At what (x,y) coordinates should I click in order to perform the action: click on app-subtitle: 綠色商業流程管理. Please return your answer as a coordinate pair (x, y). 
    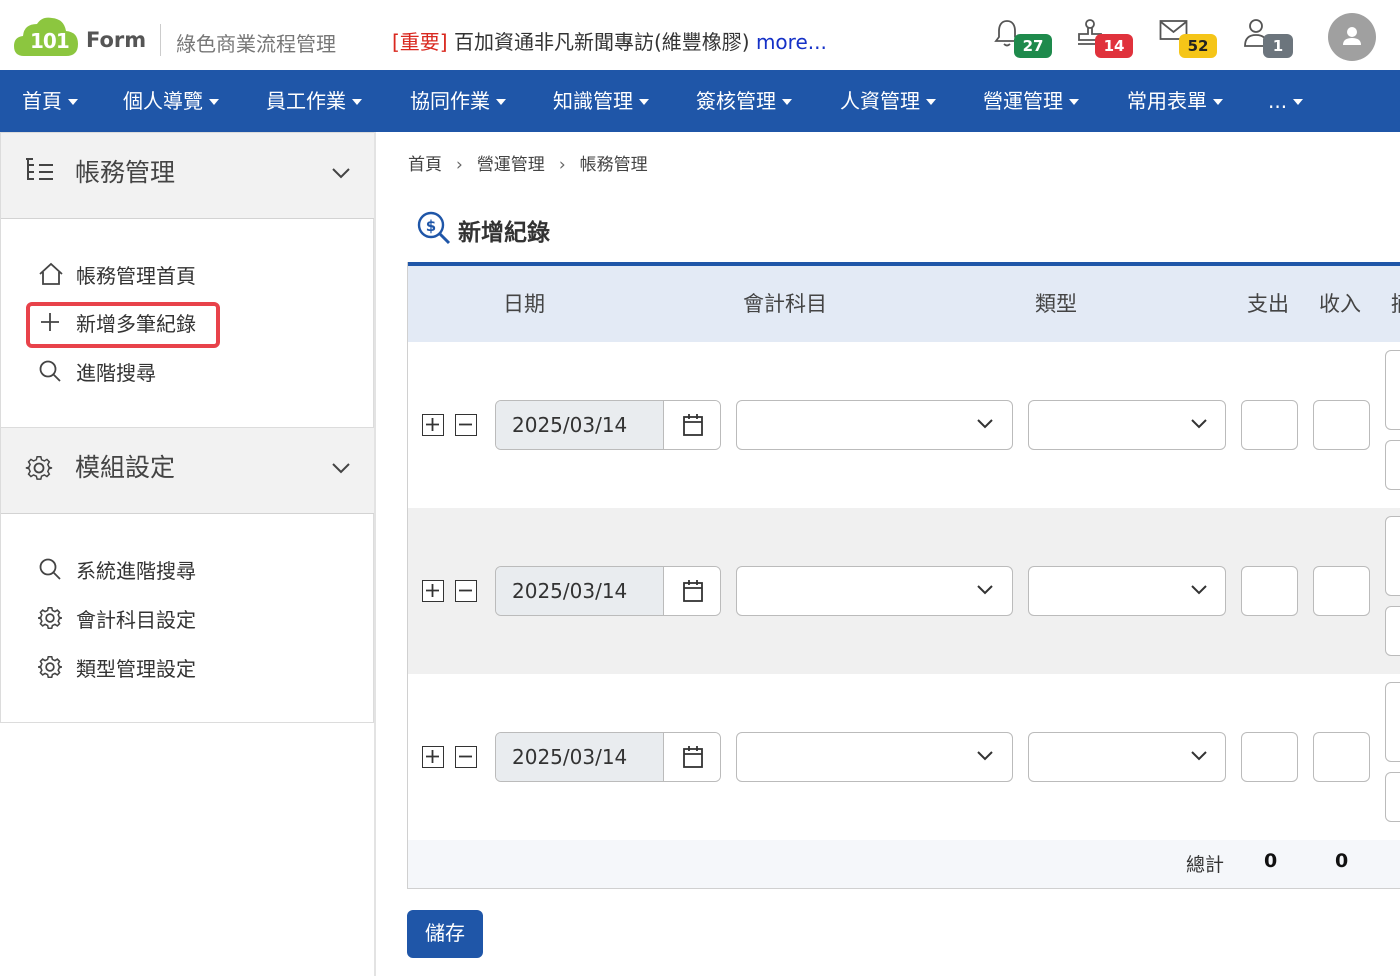
    Looking at the image, I should click on (256, 44).